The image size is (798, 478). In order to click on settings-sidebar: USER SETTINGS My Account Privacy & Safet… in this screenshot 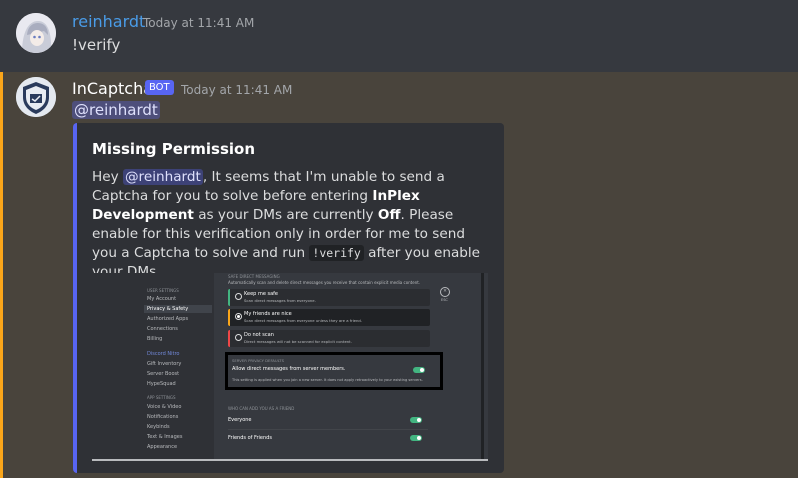, I will do `click(153, 366)`.